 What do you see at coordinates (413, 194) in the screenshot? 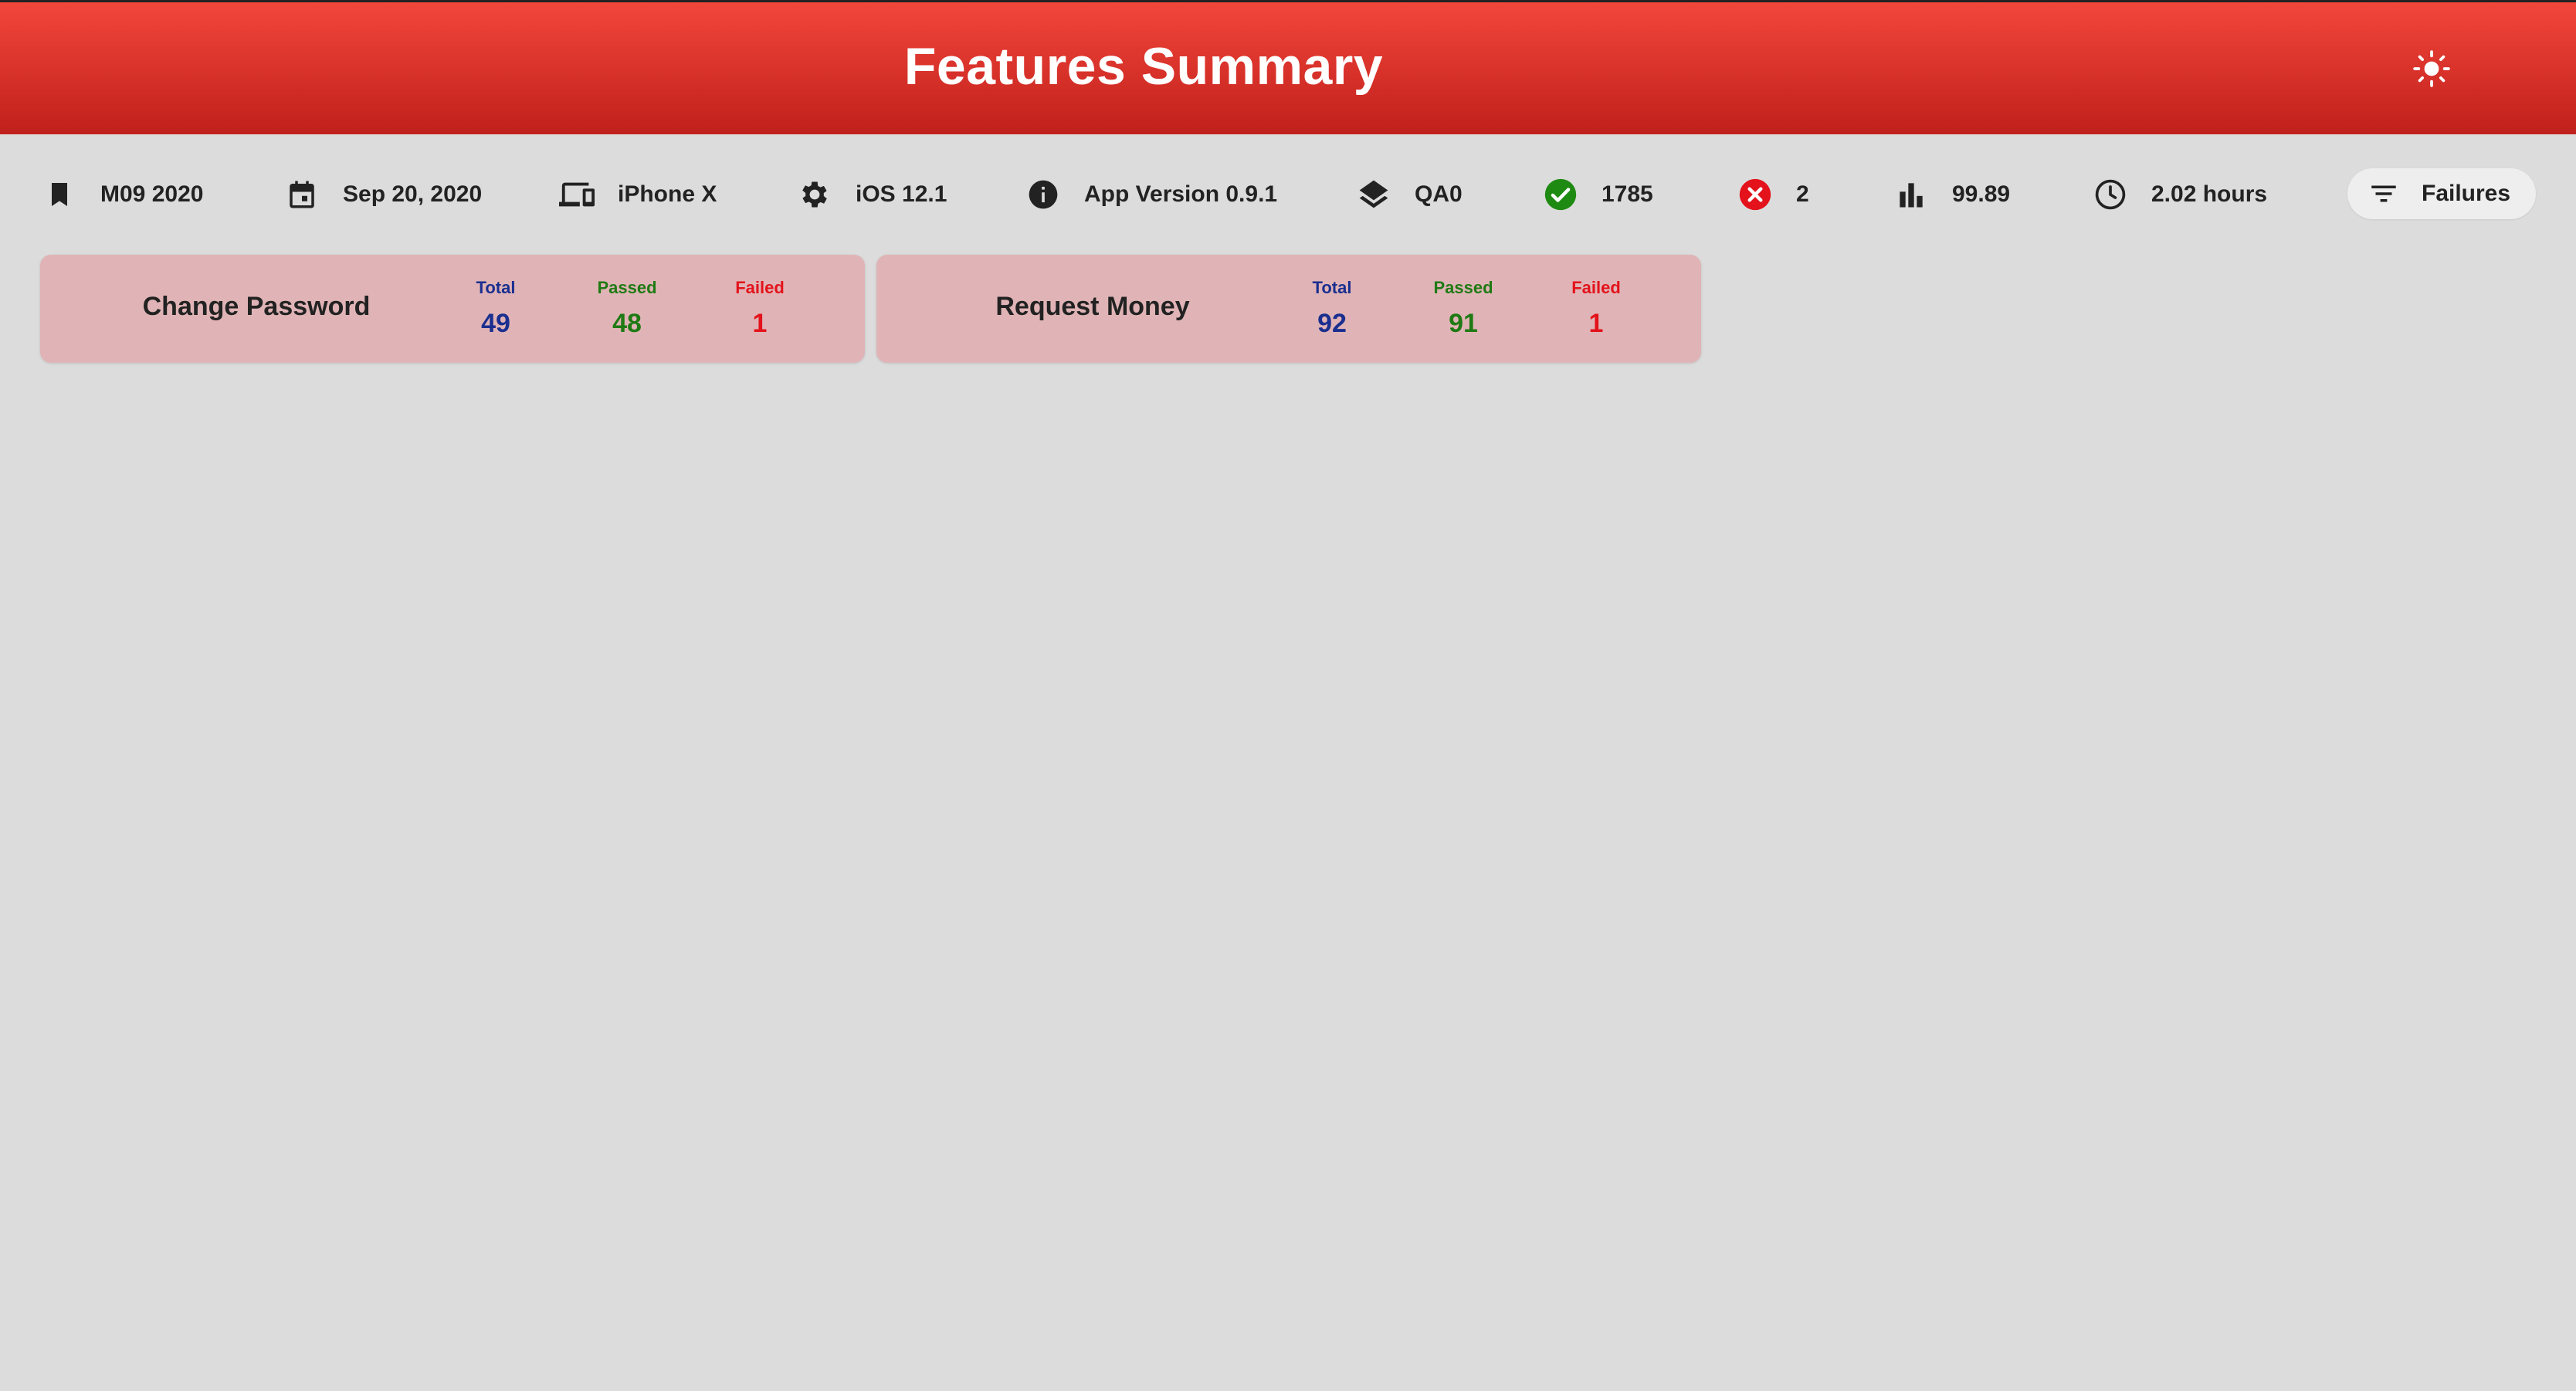
I see `date-label: Sep 20, 2020` at bounding box center [413, 194].